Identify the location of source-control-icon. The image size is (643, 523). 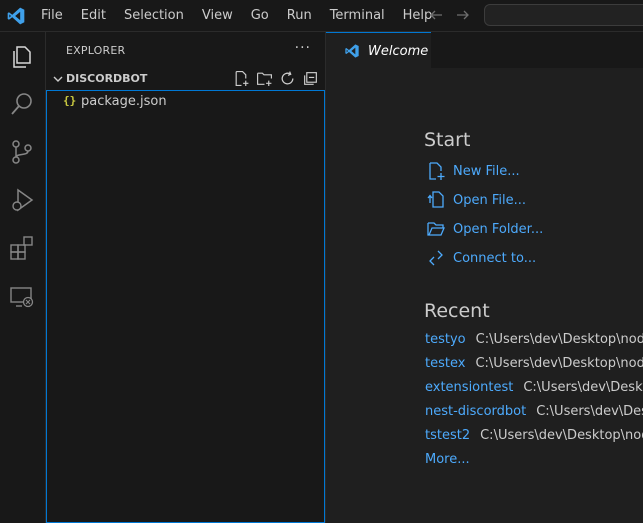
(22, 152).